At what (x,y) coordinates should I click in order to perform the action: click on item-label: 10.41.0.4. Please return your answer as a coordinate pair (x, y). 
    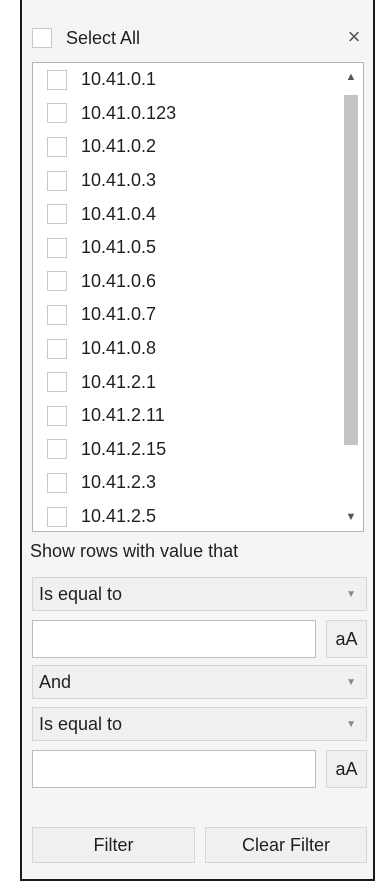
    Looking at the image, I should click on (119, 213).